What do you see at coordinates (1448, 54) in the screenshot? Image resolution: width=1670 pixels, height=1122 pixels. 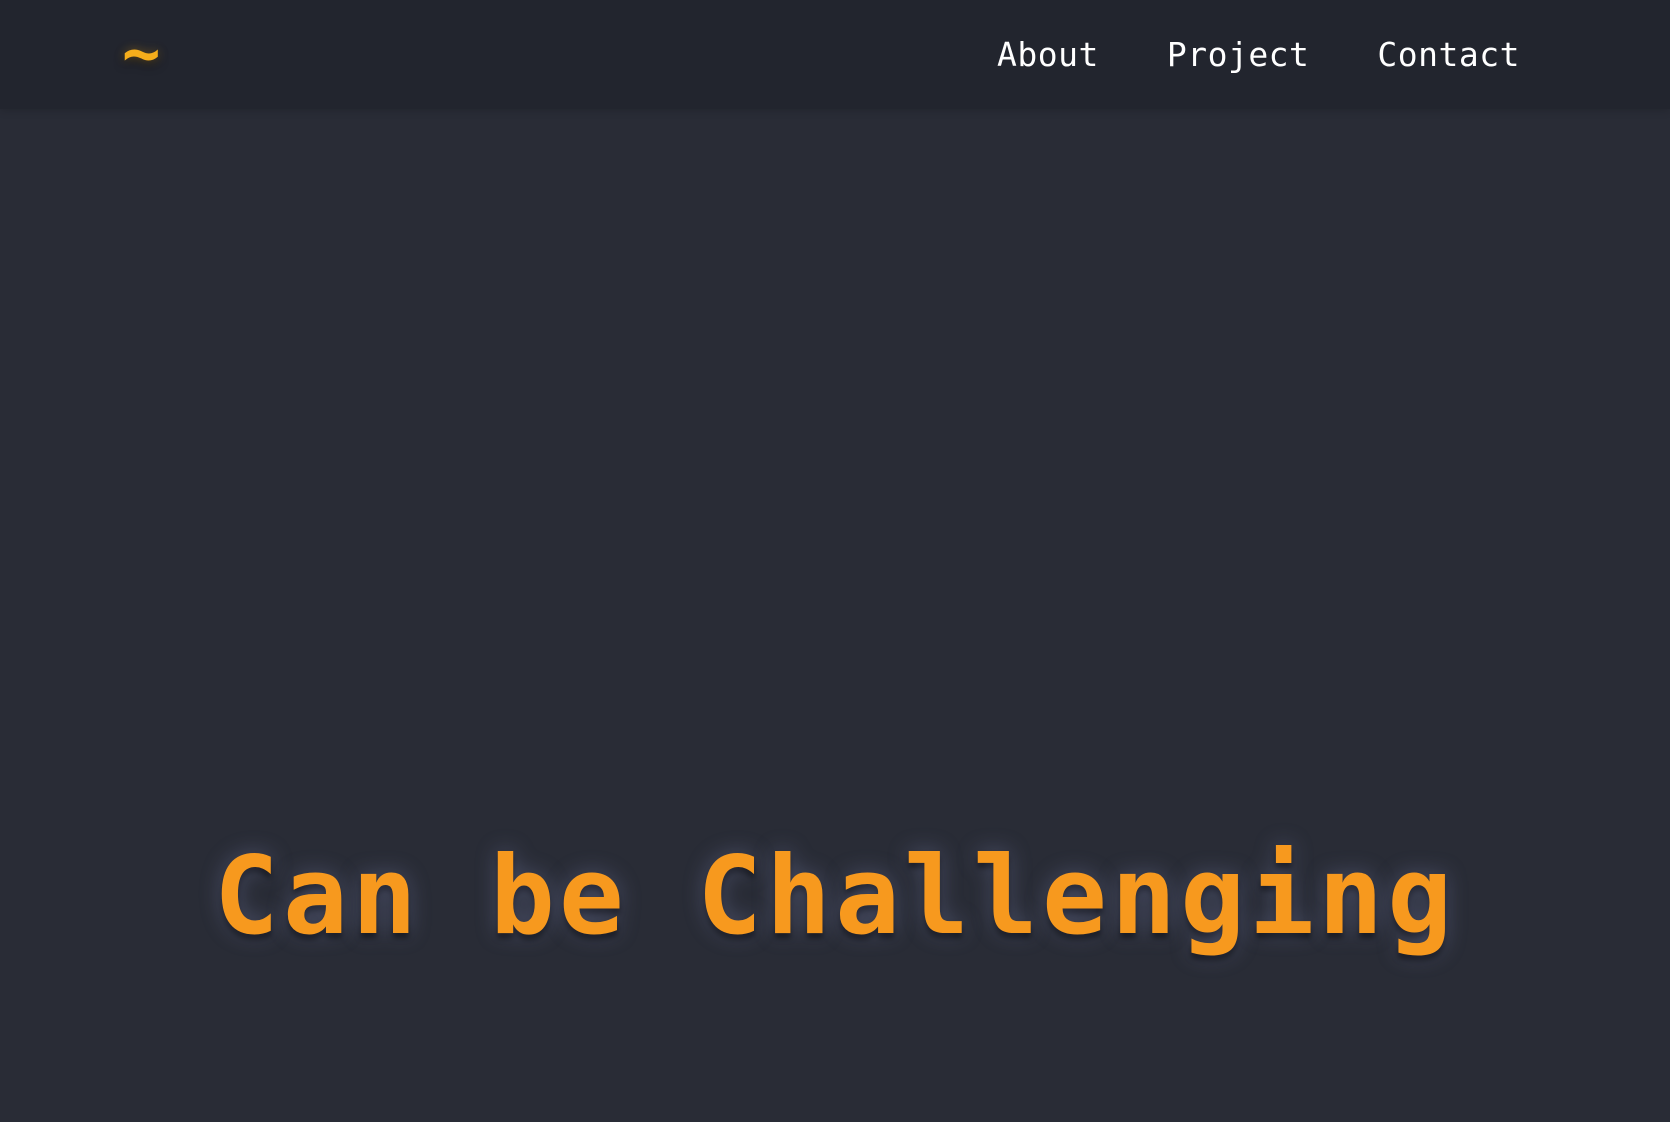 I see `nav-link-contact: Contact` at bounding box center [1448, 54].